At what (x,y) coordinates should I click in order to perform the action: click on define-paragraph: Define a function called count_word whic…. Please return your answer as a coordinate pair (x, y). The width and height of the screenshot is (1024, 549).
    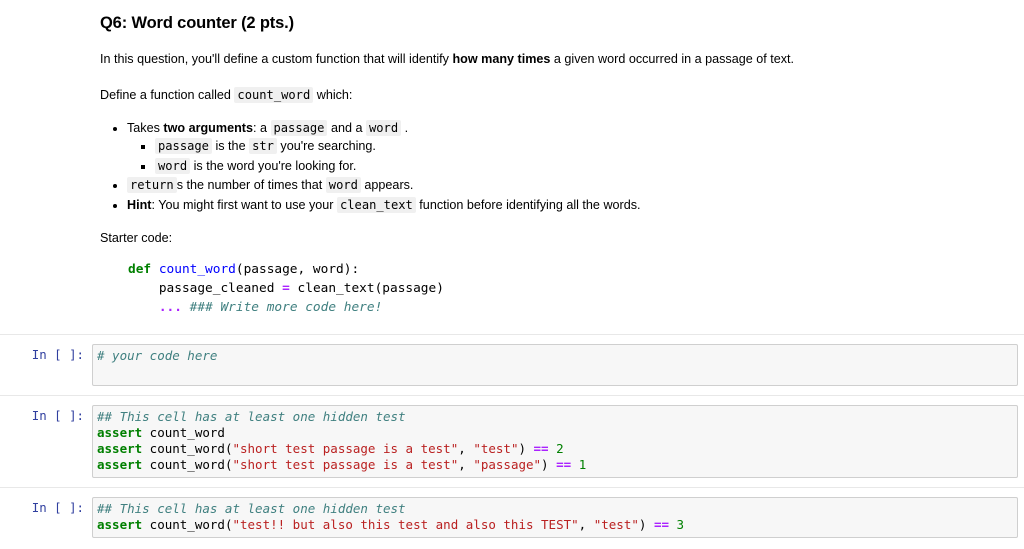
    Looking at the image, I should click on (547, 95).